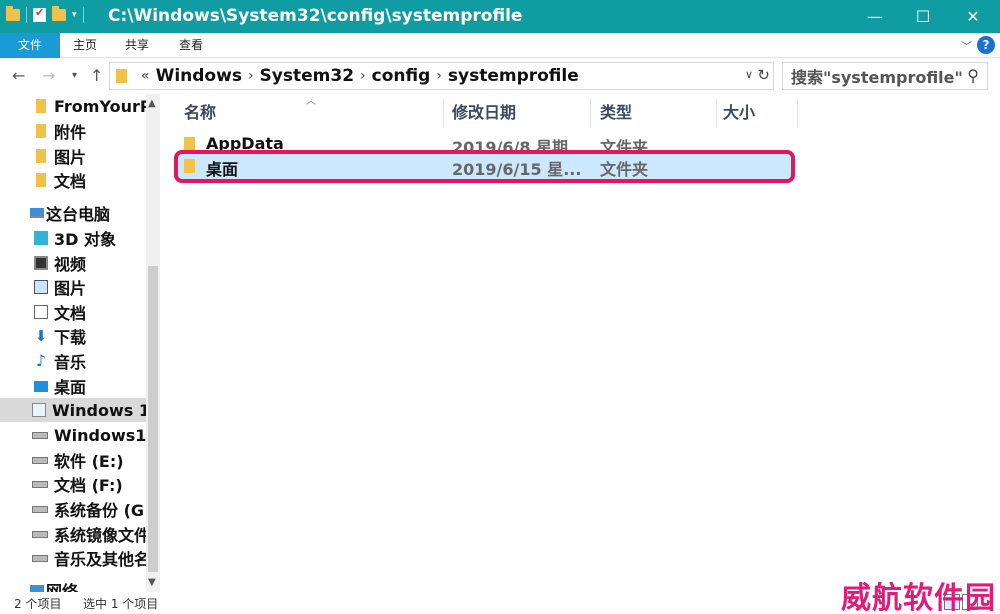 This screenshot has height=614, width=1000. I want to click on sidebar-item-label: 音乐, so click(70, 362).